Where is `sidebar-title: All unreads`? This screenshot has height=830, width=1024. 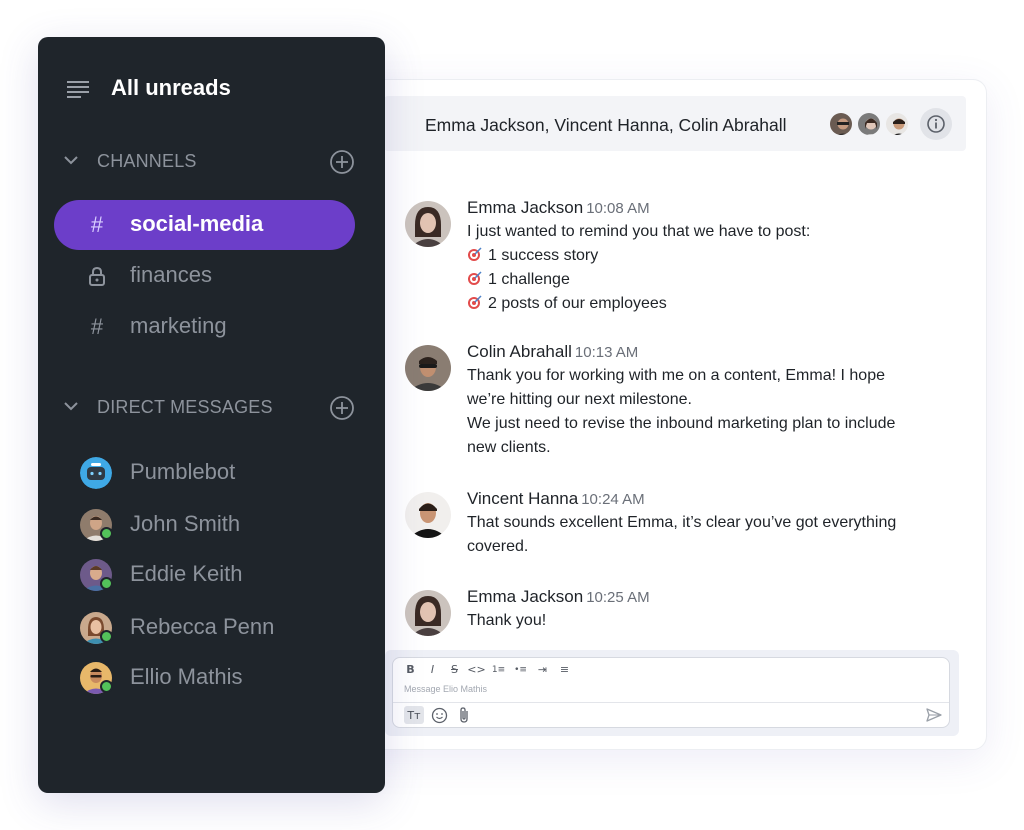 sidebar-title: All unreads is located at coordinates (171, 88).